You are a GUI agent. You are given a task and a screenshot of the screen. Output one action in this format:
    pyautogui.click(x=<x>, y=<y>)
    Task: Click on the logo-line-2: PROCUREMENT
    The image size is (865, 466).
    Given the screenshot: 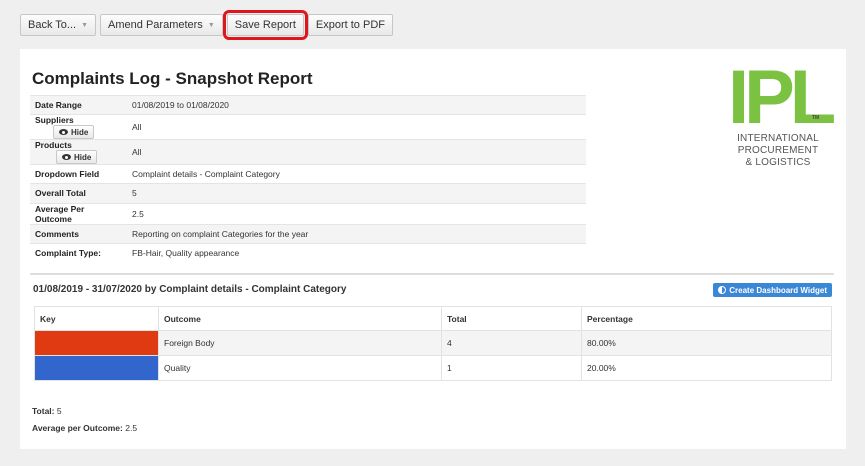 What is the action you would take?
    pyautogui.click(x=778, y=150)
    